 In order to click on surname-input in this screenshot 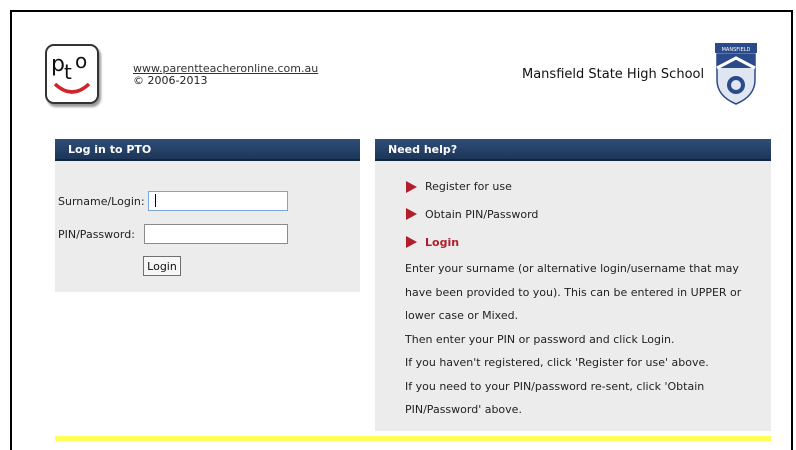, I will do `click(218, 201)`.